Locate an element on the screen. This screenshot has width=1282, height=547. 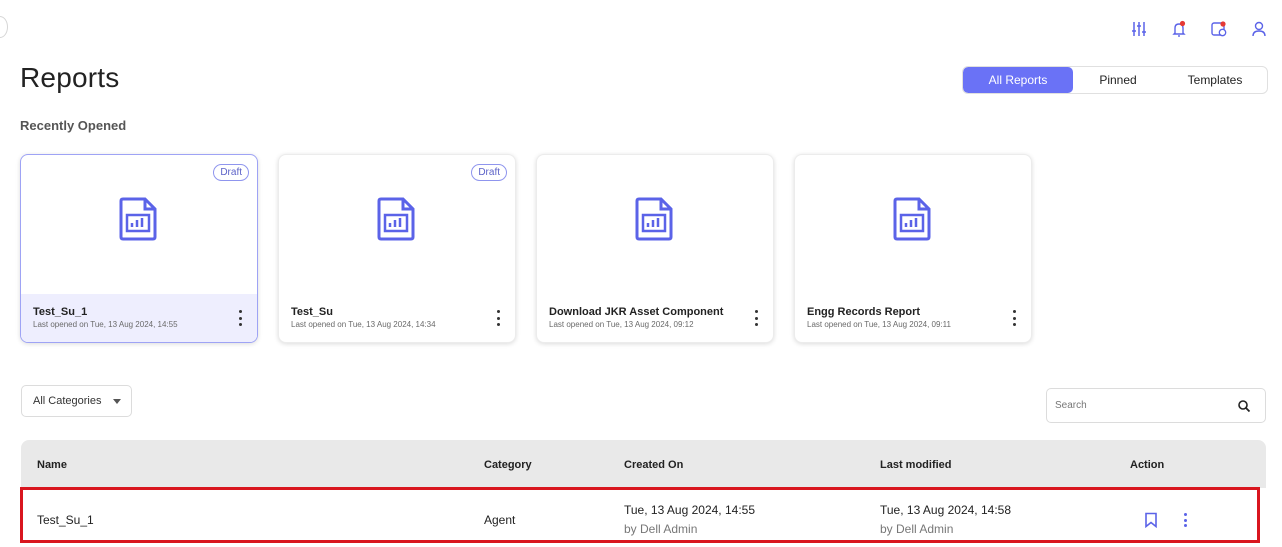
view-tabs: All Reports Pinned Templates is located at coordinates (1115, 80).